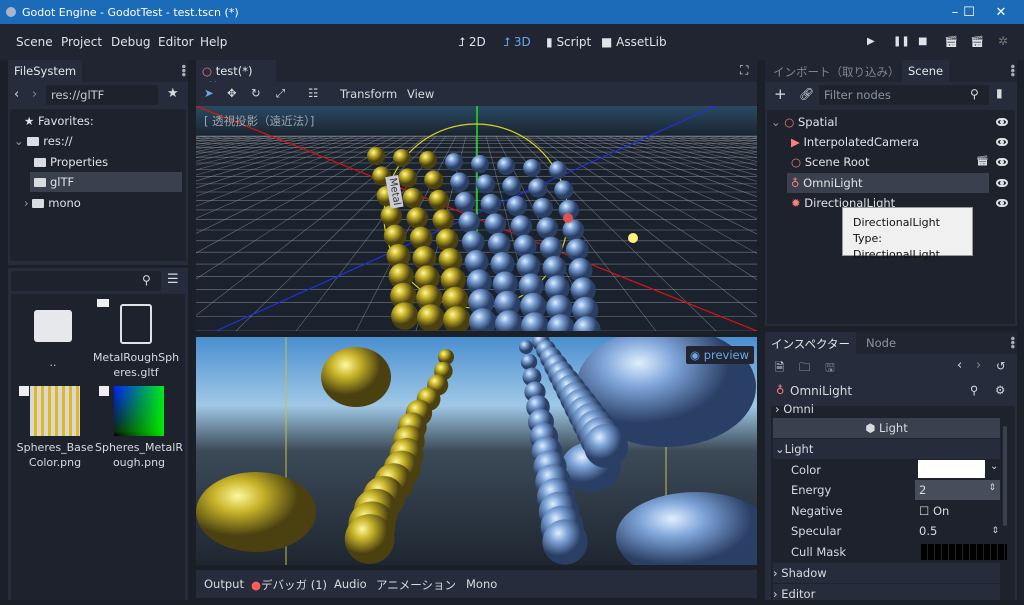 The height and width of the screenshot is (605, 1024). Describe the element at coordinates (1001, 12) in the screenshot. I see `close-button: ✕` at that location.